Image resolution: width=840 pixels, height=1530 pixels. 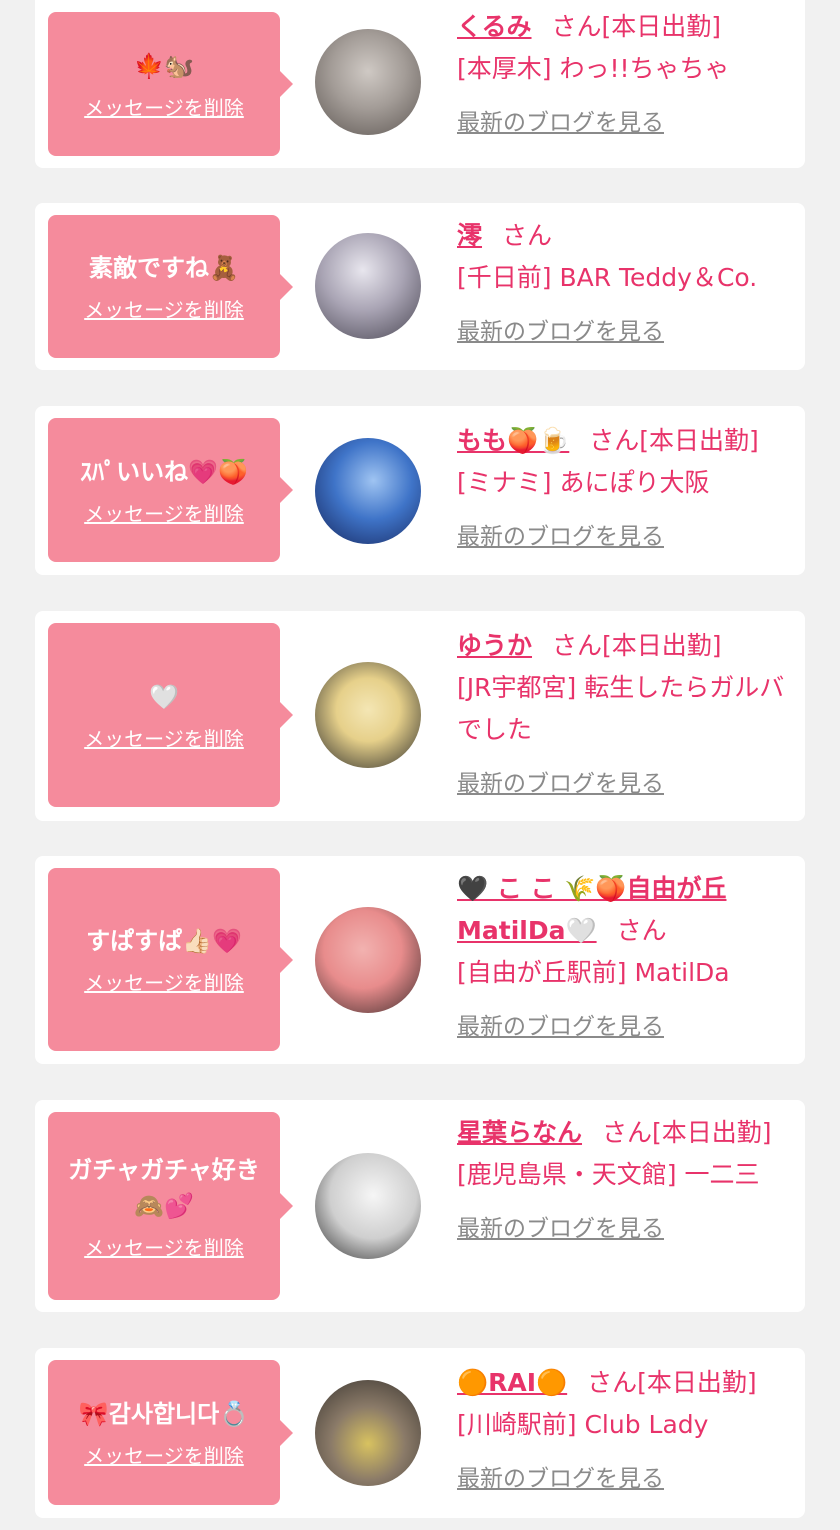 I want to click on girl-name-link: 🖤 こ こ 🌾🍑自由が丘 MatilDa🤍, so click(x=592, y=909).